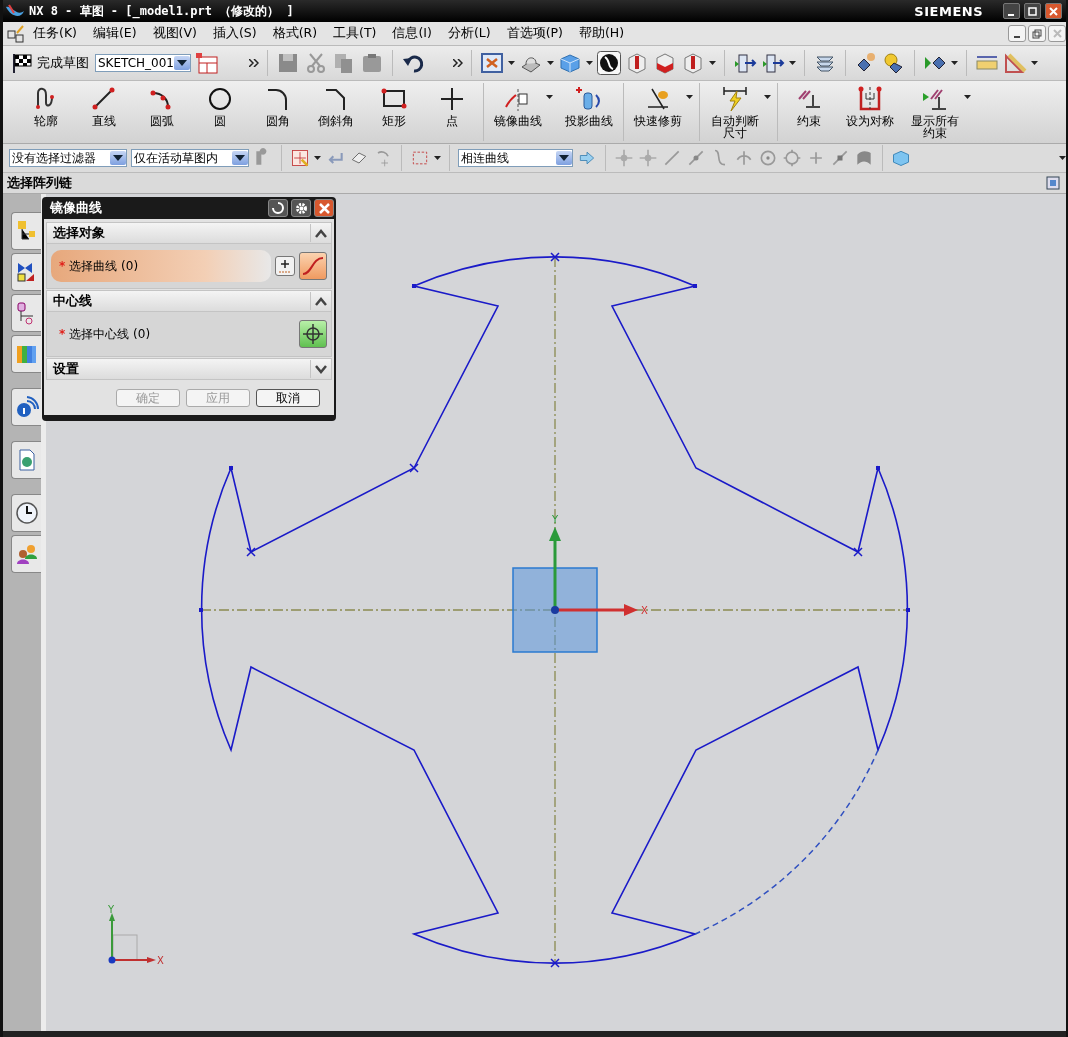 The height and width of the screenshot is (1037, 1068). What do you see at coordinates (161, 266) in the screenshot?
I see `selection-row: * 选择曲线 (0)` at bounding box center [161, 266].